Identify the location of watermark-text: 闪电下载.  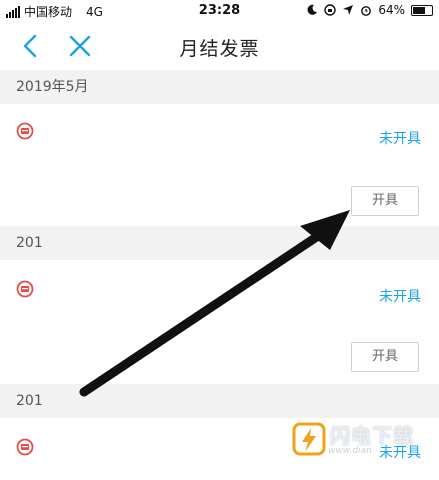
(372, 436).